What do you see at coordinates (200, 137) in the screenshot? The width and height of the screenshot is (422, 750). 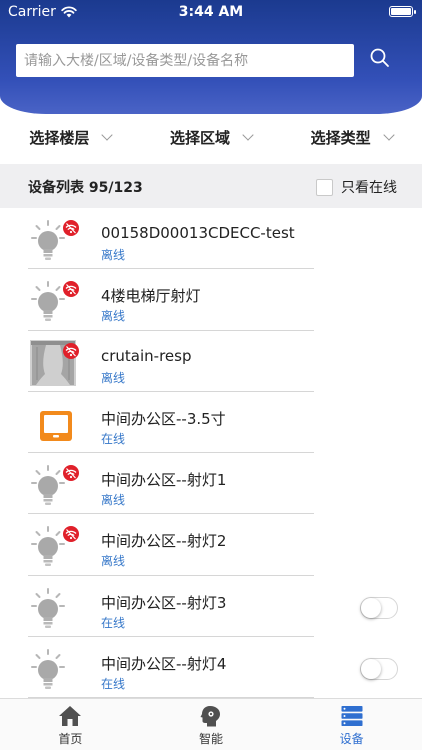 I see `area-filter-label: 选择区域` at bounding box center [200, 137].